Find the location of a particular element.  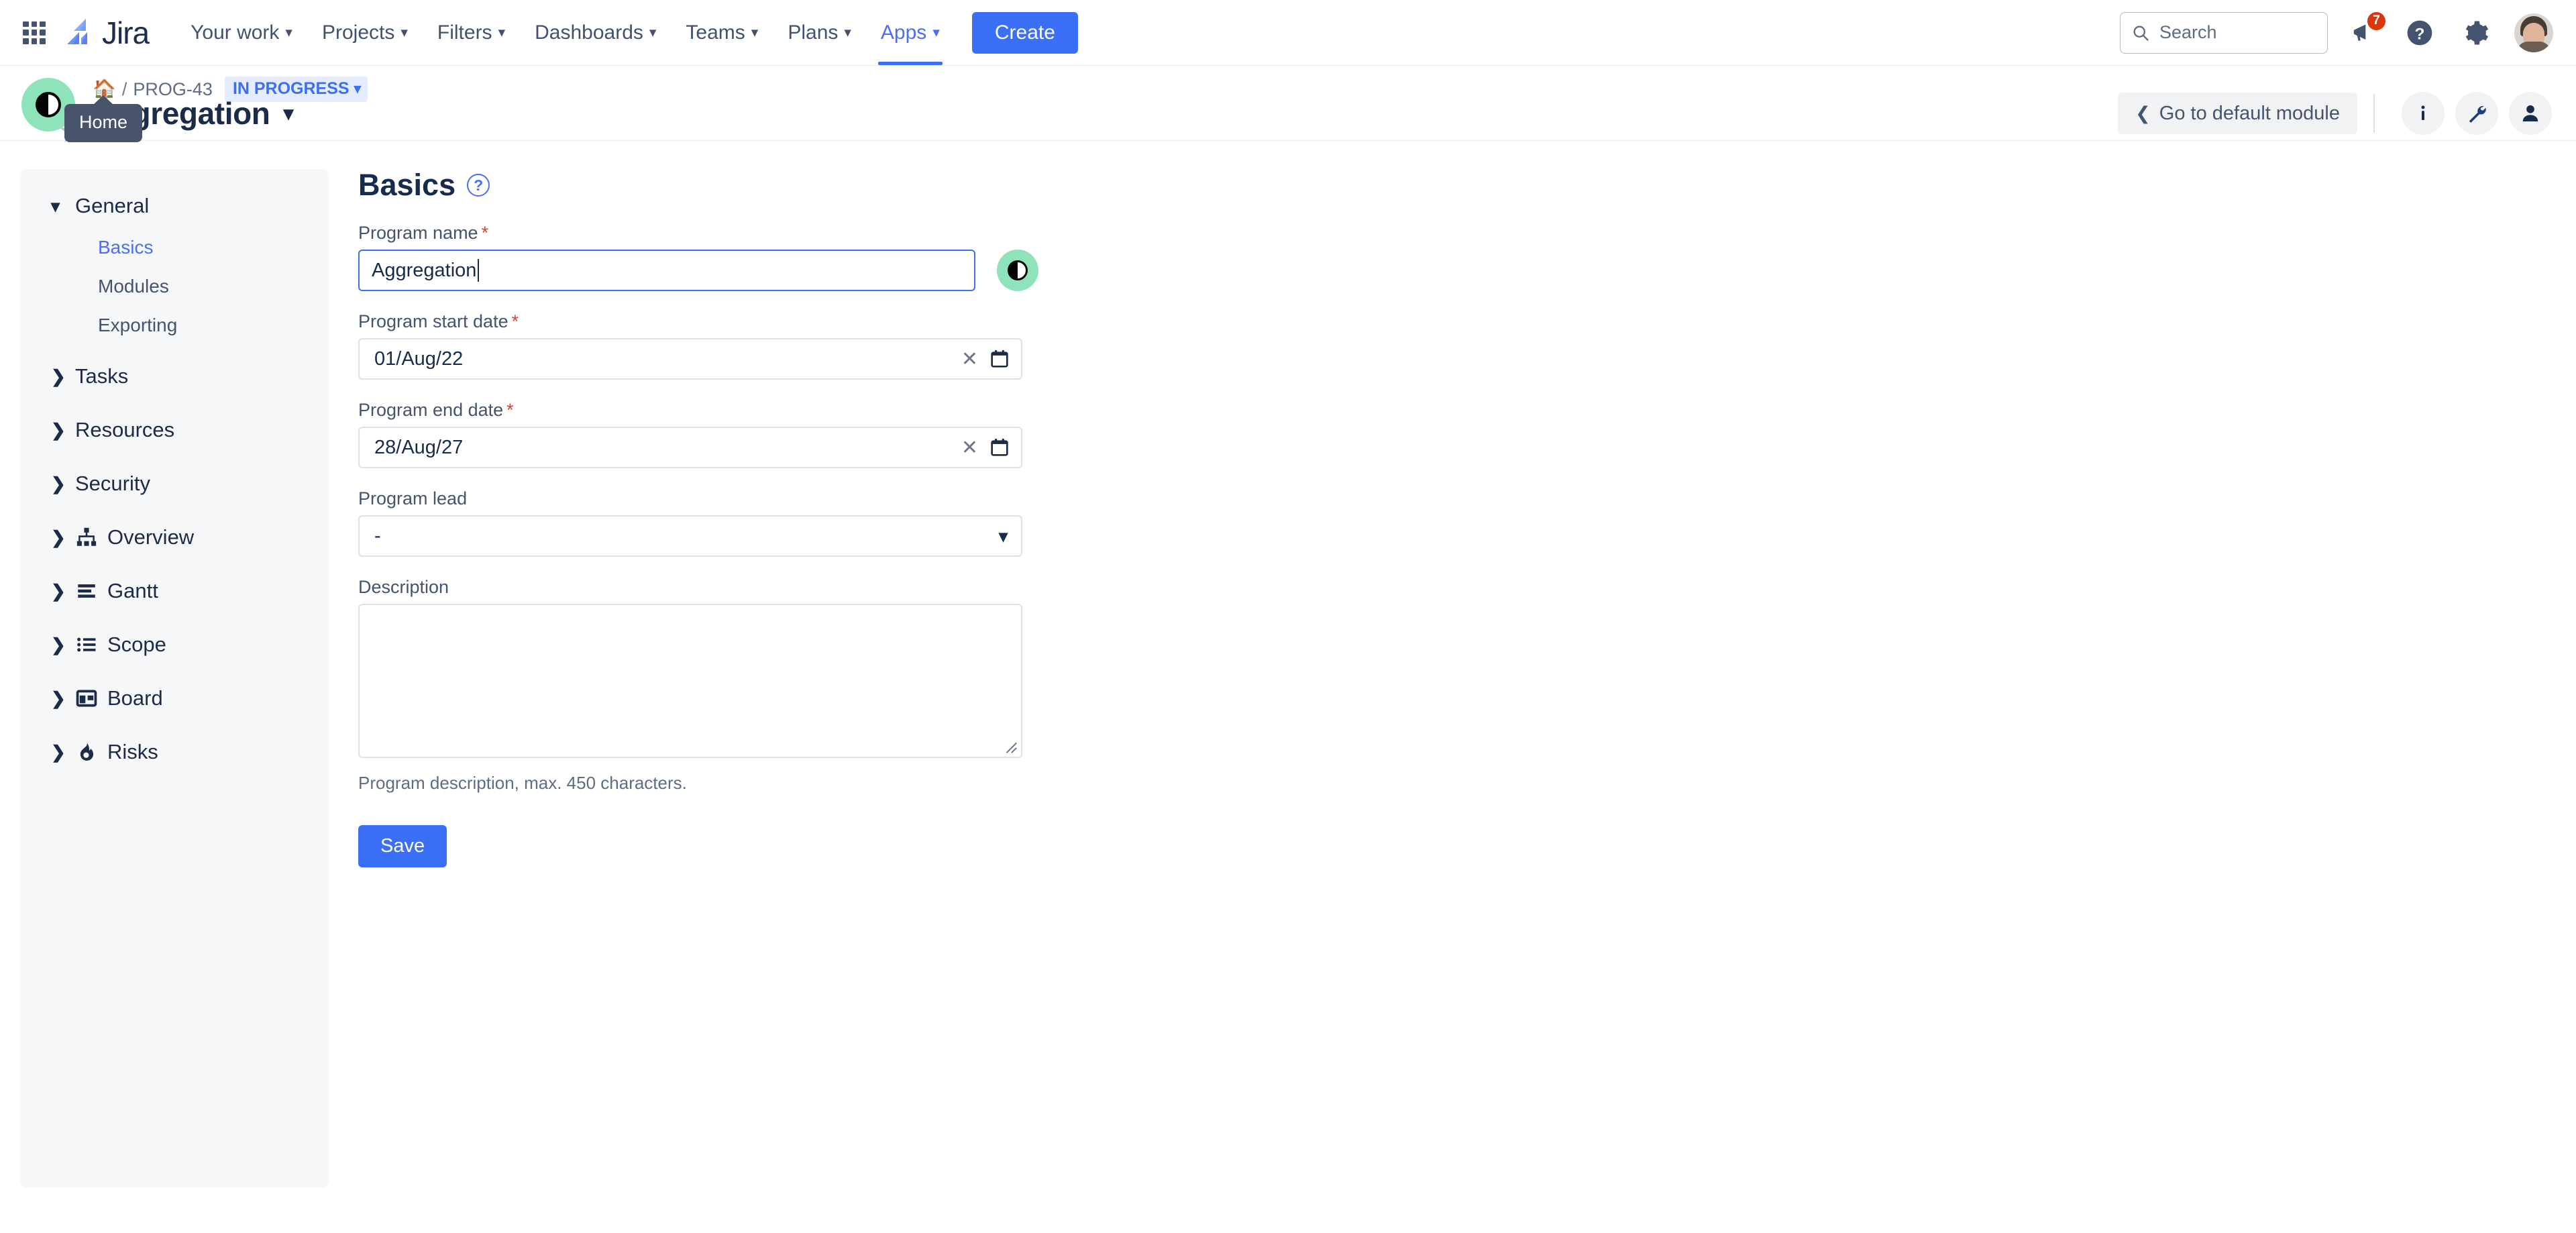

section-title-text: Basics is located at coordinates (407, 185).